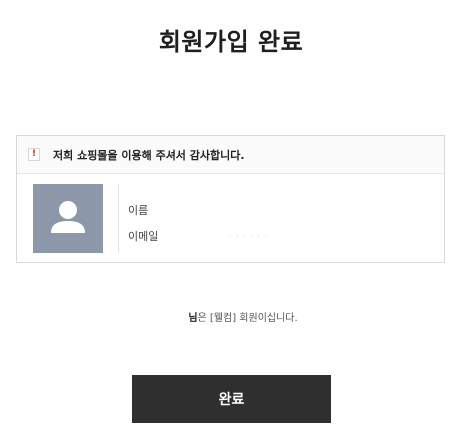 The image size is (456, 436). I want to click on email-label: 이메일, so click(143, 236).